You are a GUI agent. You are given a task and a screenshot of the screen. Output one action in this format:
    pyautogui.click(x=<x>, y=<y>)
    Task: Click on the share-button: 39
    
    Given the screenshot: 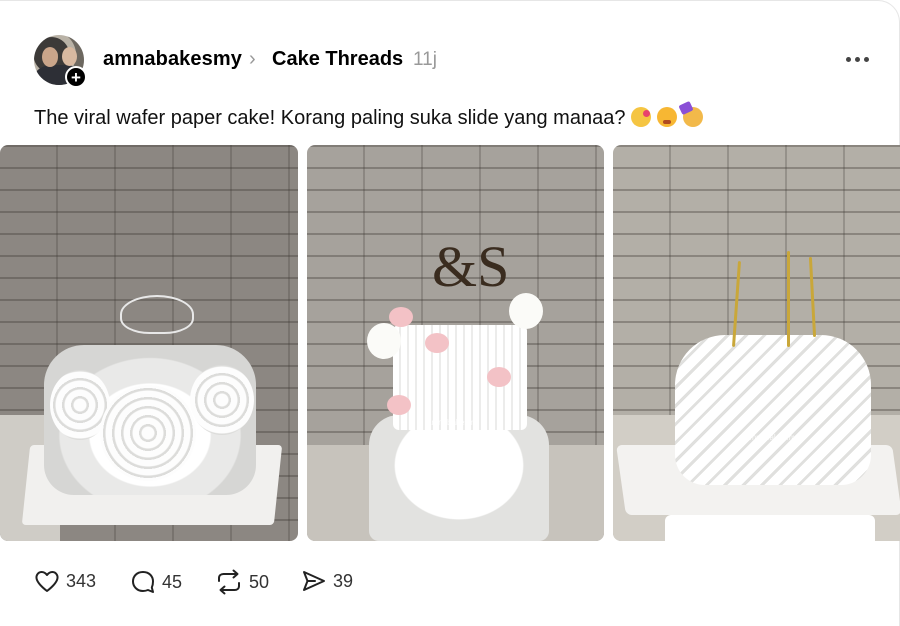 What is the action you would take?
    pyautogui.click(x=327, y=581)
    